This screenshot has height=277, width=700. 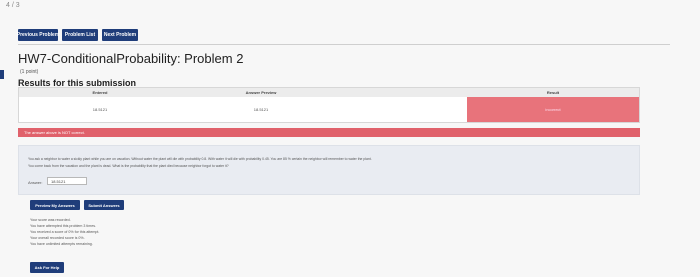 What do you see at coordinates (47, 267) in the screenshot?
I see `ask-for-help-button: Ask For Help` at bounding box center [47, 267].